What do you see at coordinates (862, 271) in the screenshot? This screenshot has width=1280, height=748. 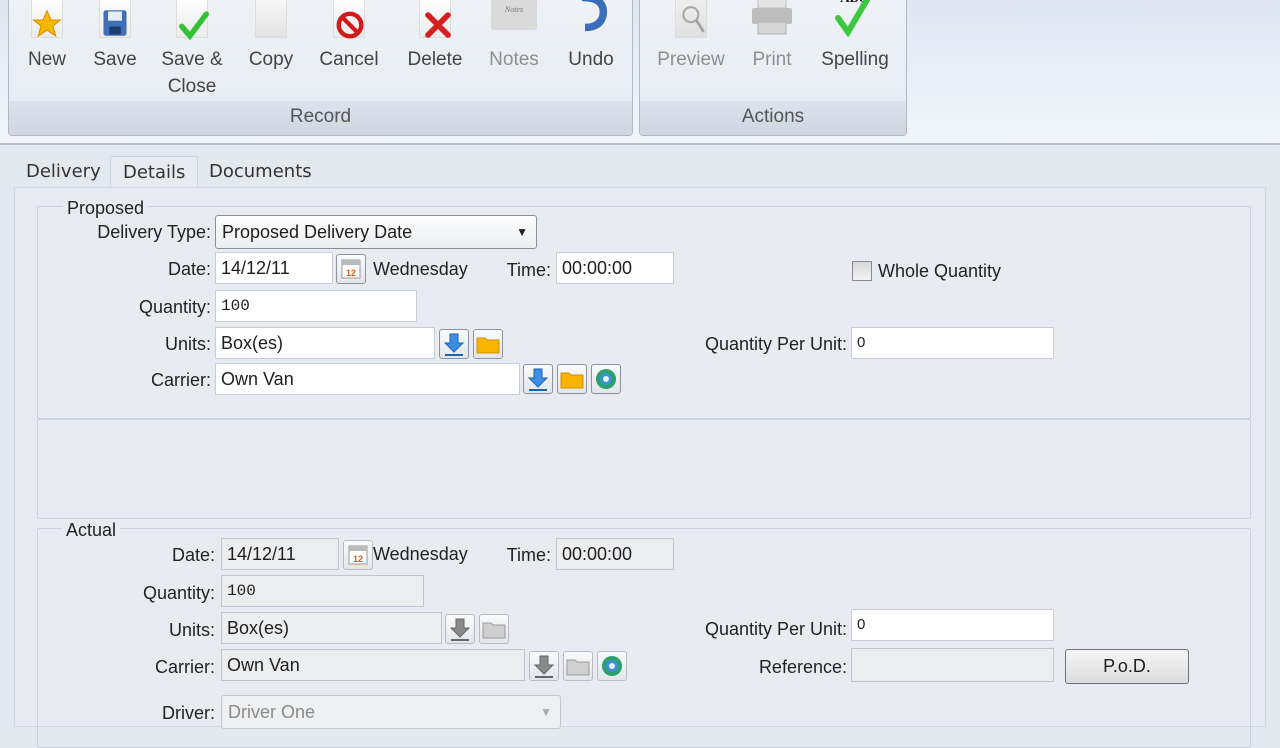 I see `whole-quantity-checkbox` at bounding box center [862, 271].